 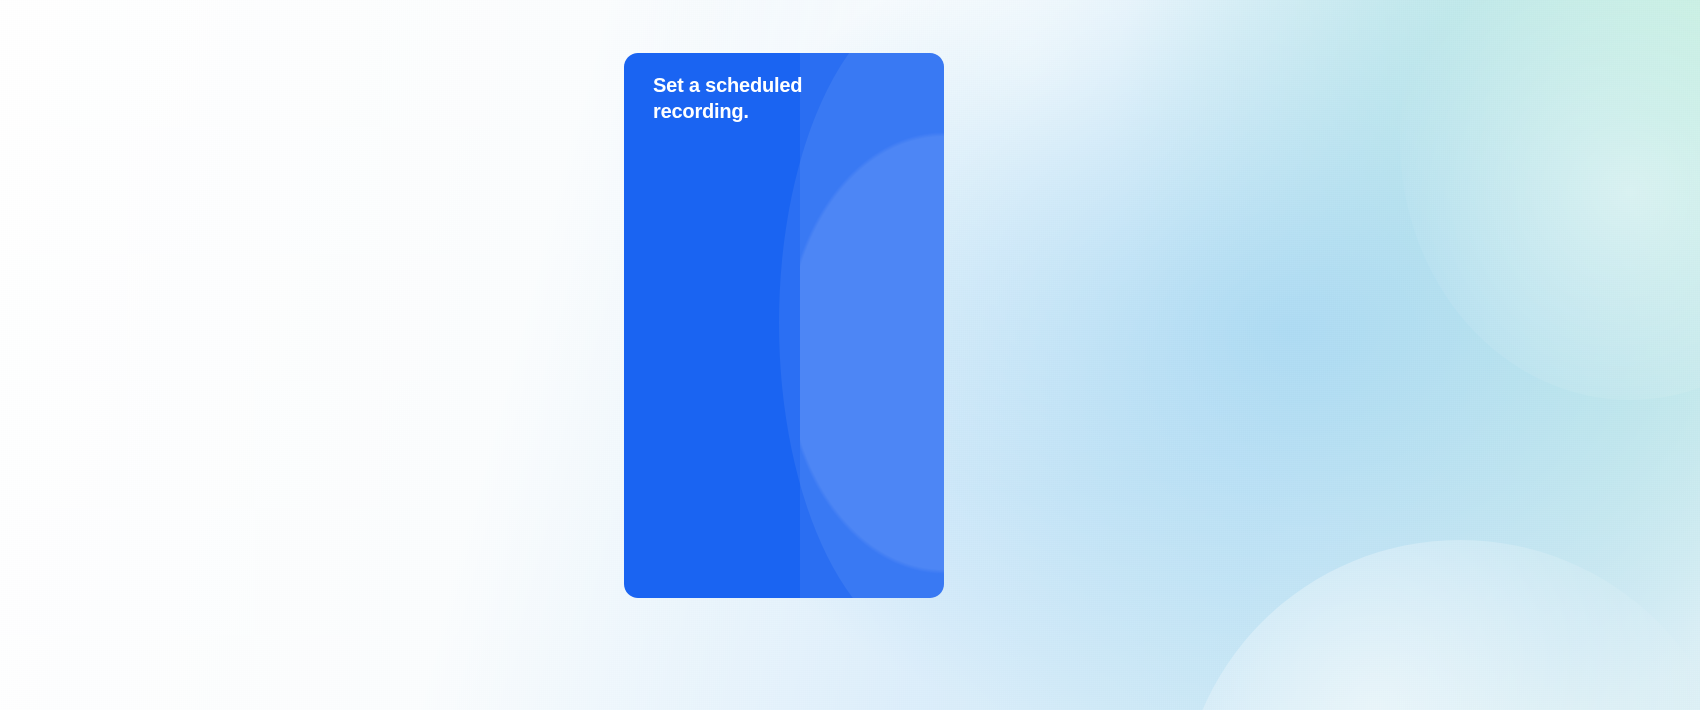 I want to click on hero-title: Set a scheduled recording., so click(x=728, y=99).